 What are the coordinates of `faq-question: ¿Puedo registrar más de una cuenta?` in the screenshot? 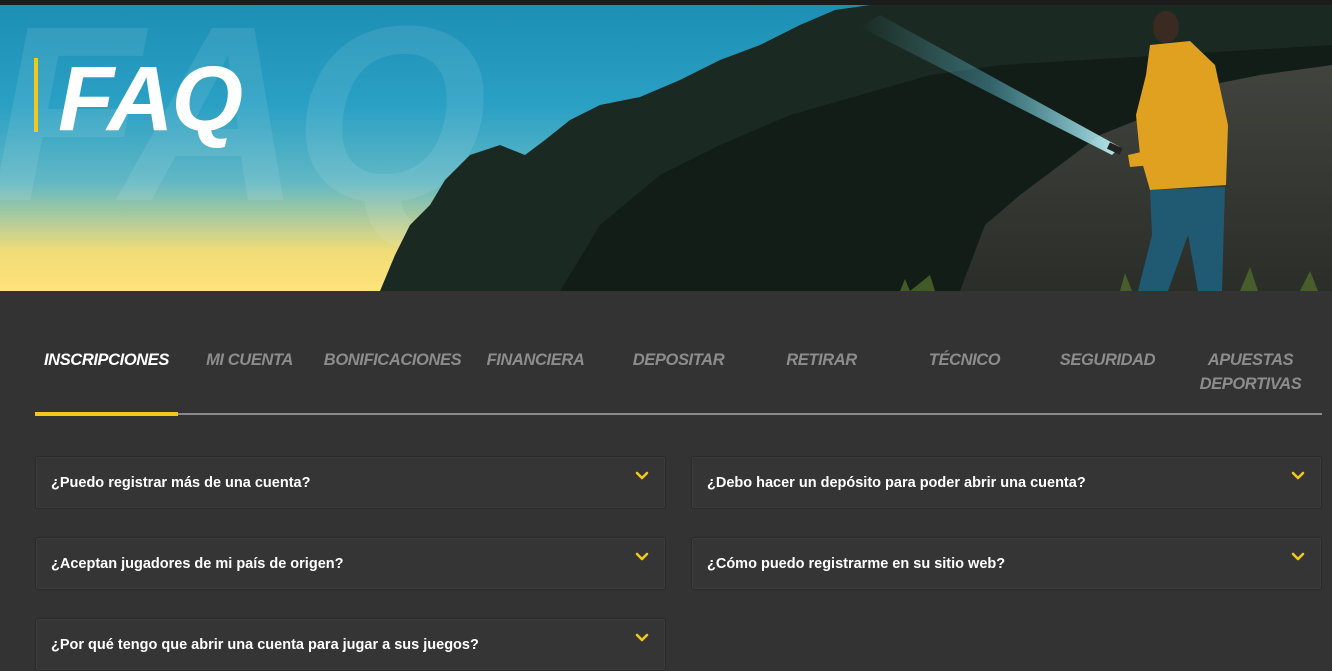 It's located at (181, 483).